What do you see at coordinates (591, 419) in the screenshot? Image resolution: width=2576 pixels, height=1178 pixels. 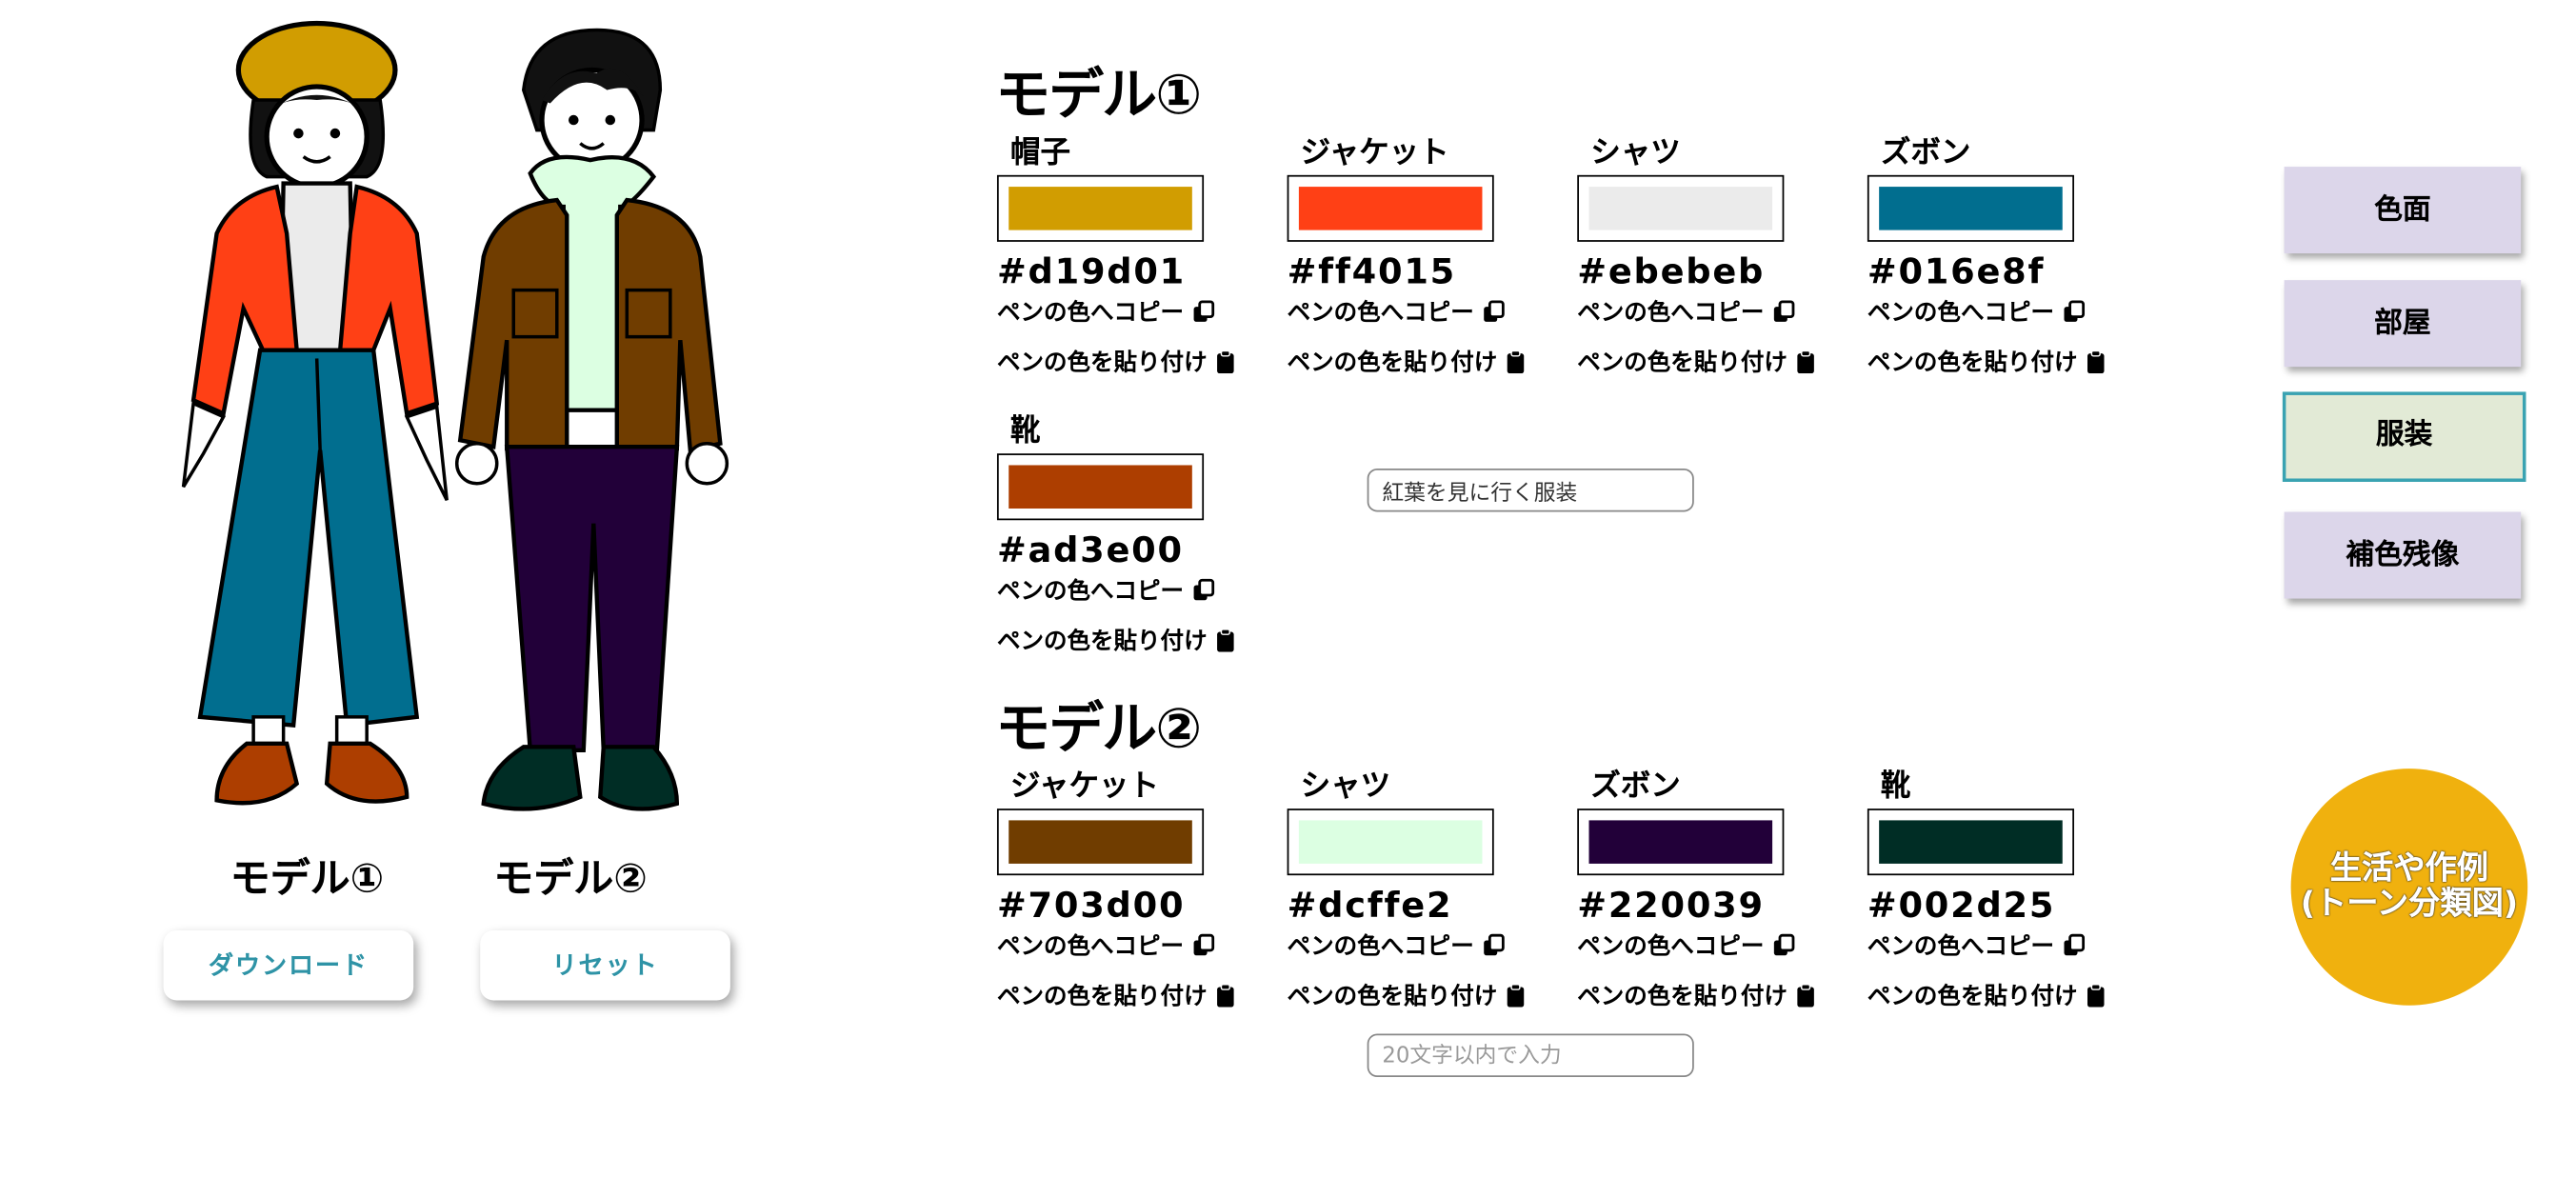 I see `model2-figure` at bounding box center [591, 419].